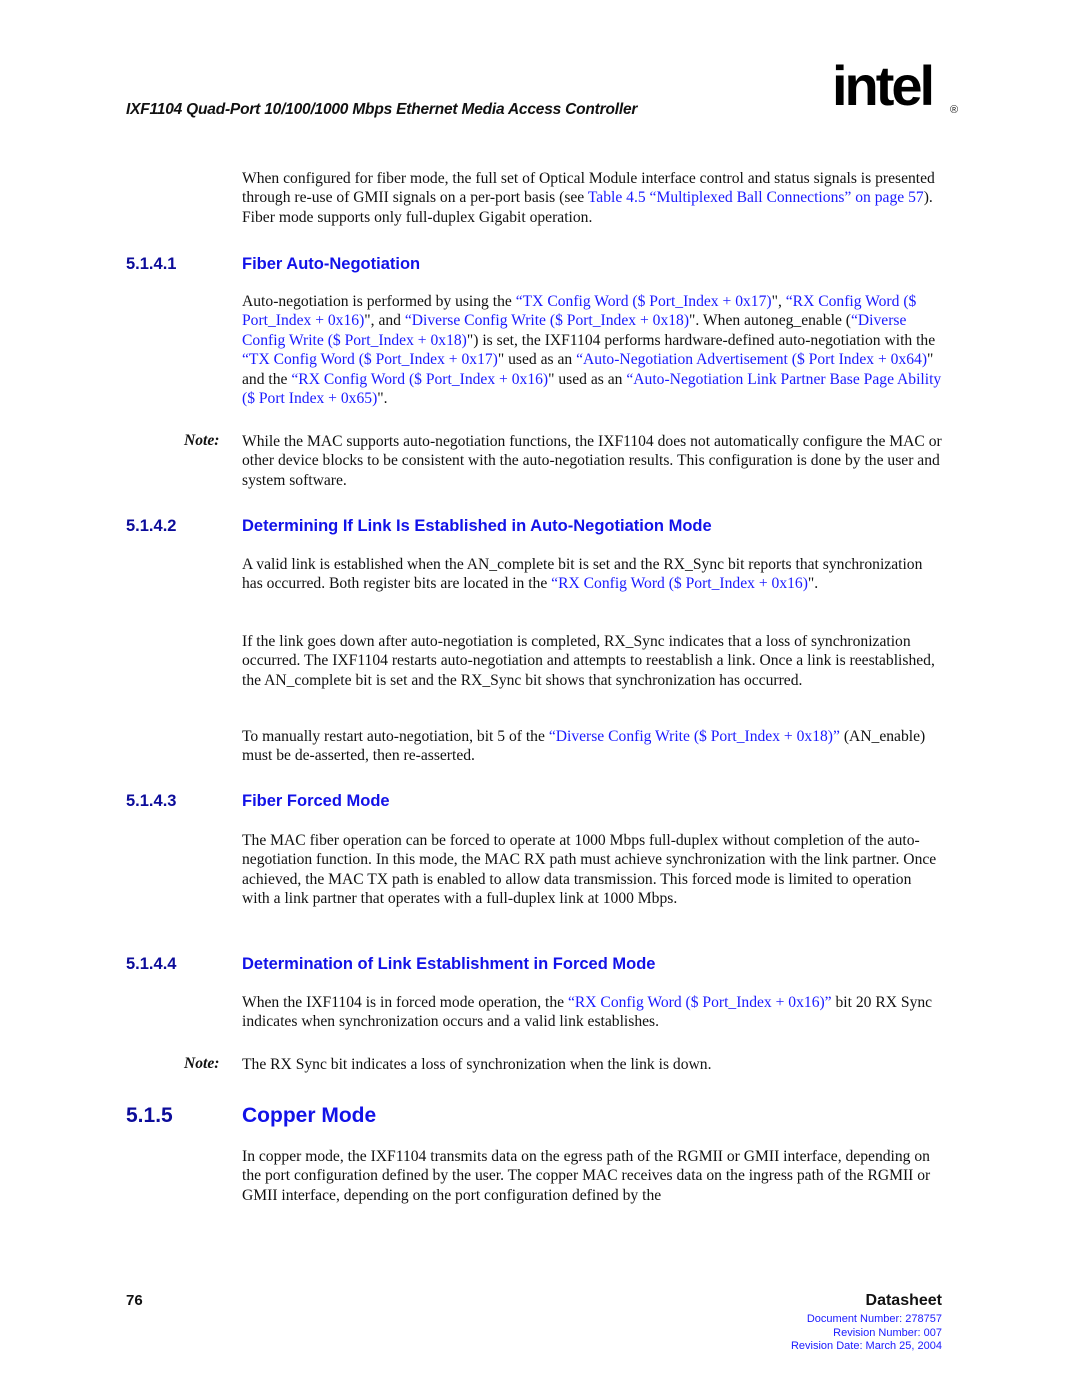  Describe the element at coordinates (134, 1300) in the screenshot. I see `page-number: 76` at that location.